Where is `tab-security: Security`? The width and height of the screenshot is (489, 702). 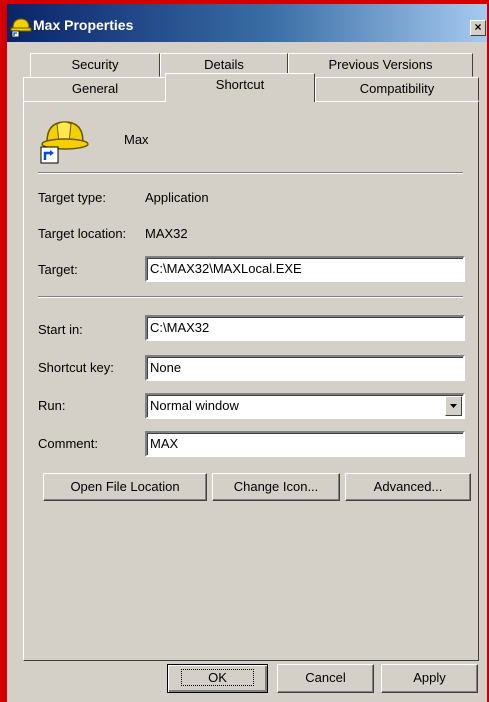 tab-security: Security is located at coordinates (95, 65).